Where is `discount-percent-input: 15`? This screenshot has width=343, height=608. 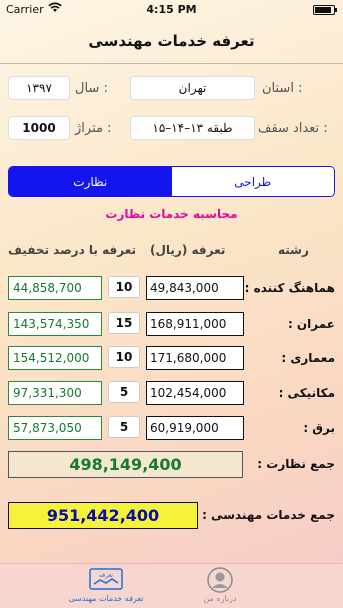
discount-percent-input: 15 is located at coordinates (124, 323).